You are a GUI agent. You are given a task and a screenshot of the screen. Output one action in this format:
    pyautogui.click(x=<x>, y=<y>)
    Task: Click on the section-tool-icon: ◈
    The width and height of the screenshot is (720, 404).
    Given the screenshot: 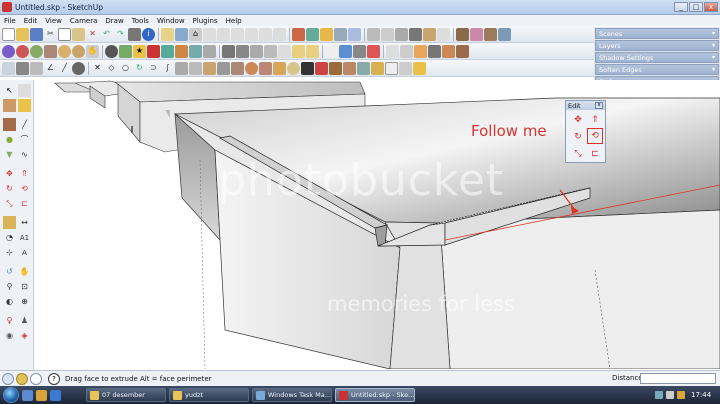 What is the action you would take?
    pyautogui.click(x=24, y=335)
    